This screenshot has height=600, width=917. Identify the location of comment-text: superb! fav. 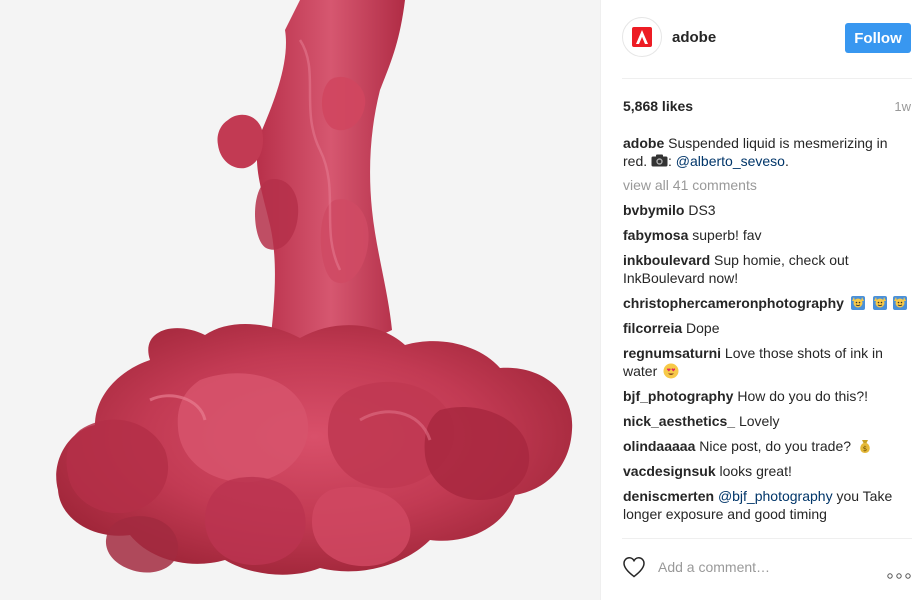
(727, 235).